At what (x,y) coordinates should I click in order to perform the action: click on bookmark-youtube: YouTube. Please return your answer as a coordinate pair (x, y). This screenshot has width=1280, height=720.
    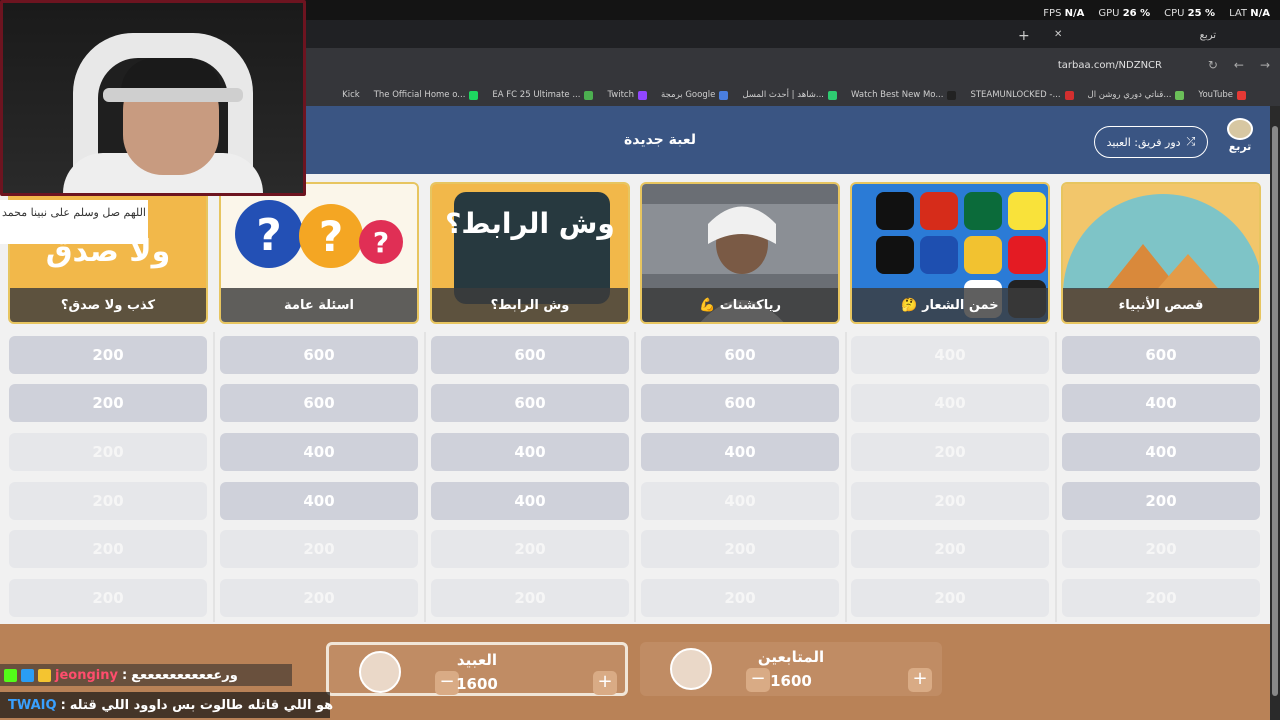
    Looking at the image, I should click on (1222, 95).